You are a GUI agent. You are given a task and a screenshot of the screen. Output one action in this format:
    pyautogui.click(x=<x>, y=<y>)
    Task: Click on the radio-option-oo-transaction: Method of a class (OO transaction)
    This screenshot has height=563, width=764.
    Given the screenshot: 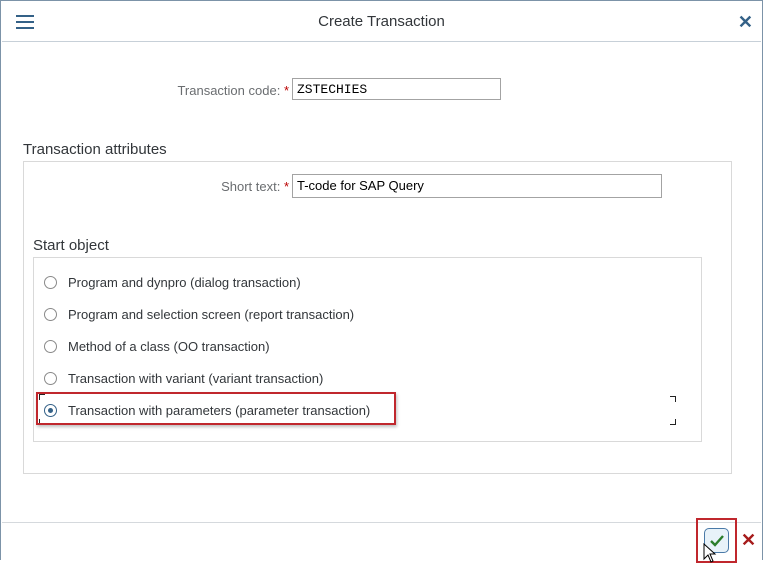 What is the action you would take?
    pyautogui.click(x=157, y=346)
    